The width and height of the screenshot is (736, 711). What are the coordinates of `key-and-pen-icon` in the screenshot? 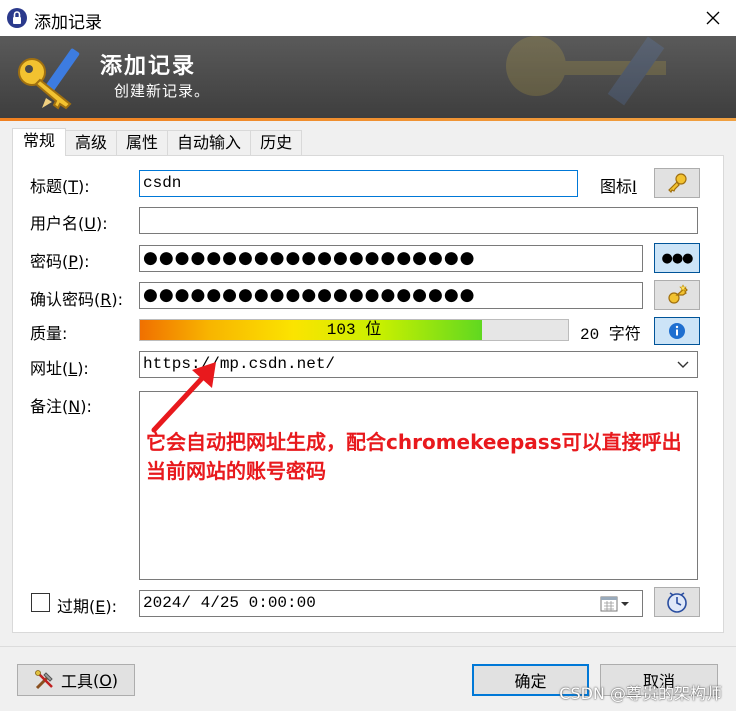 It's located at (49, 79).